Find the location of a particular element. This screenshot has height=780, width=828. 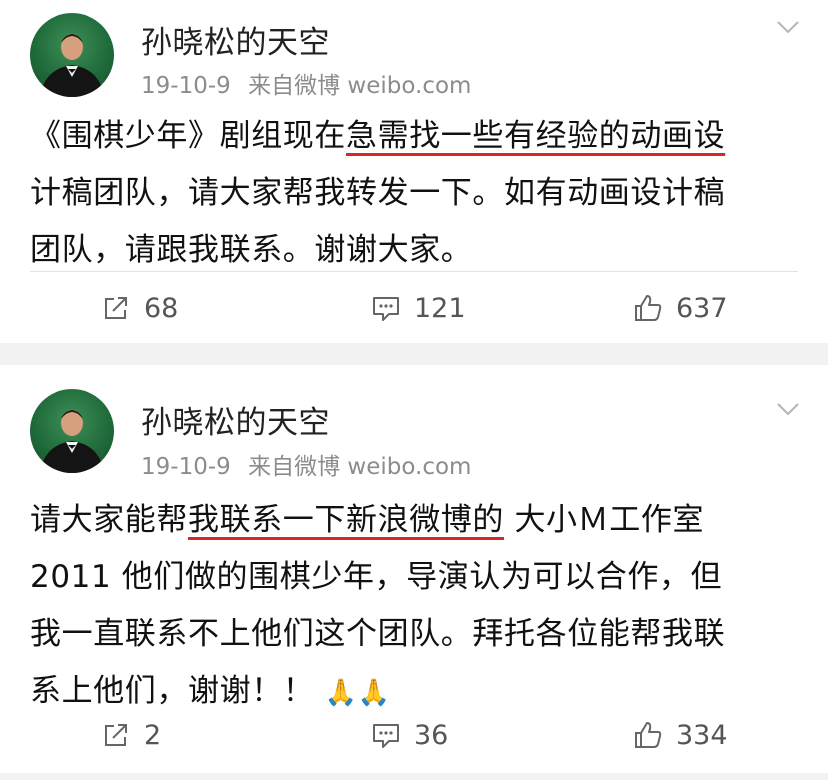

action-bar: 2 36 334 is located at coordinates (414, 735).